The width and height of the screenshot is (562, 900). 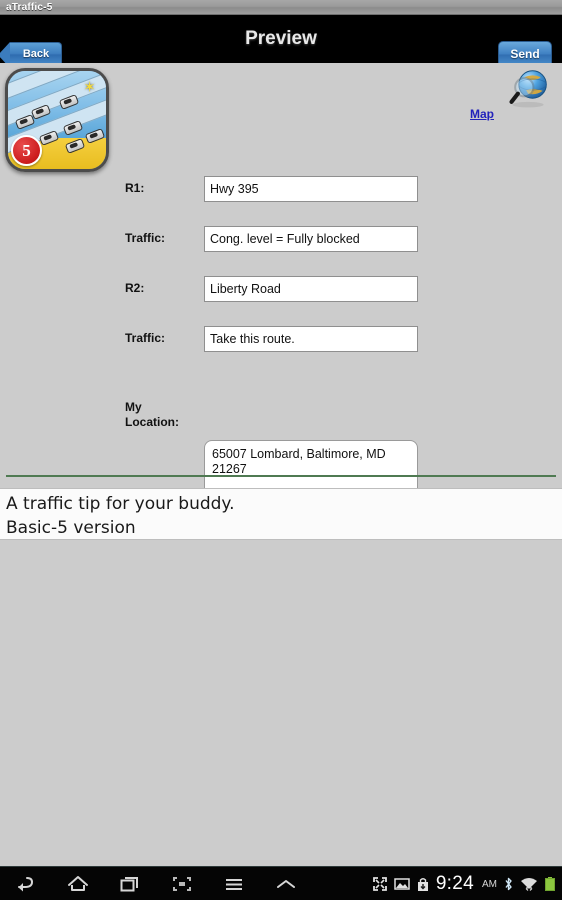 What do you see at coordinates (71, 528) in the screenshot?
I see `message-line-2: Basic-5 version` at bounding box center [71, 528].